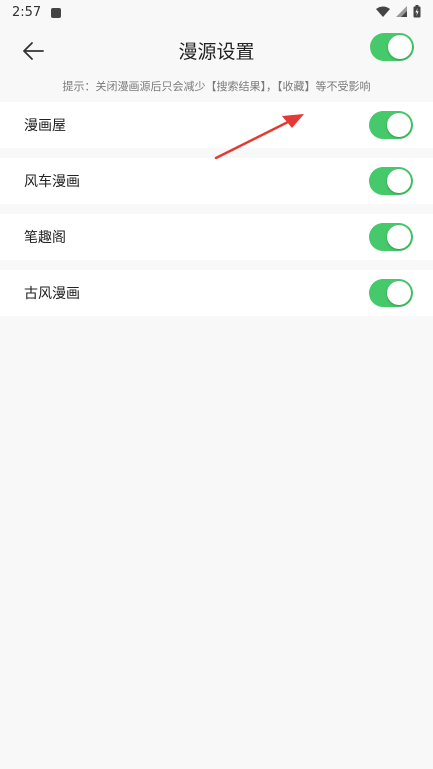 The width and height of the screenshot is (433, 769). I want to click on source-row-gufeng: 古风漫画, so click(216, 293).